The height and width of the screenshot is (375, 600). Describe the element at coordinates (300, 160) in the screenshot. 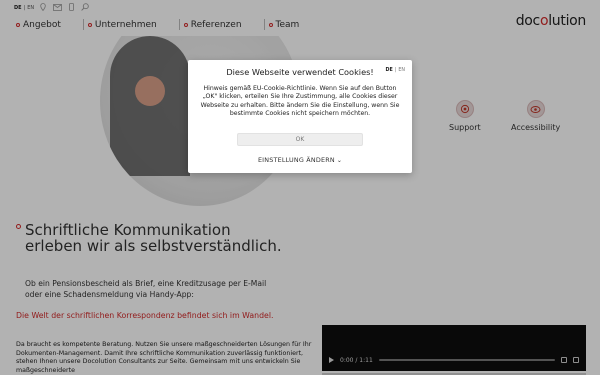

I see `change-settings-button: EINSTELLUNG ÄNDERN ⌄` at that location.